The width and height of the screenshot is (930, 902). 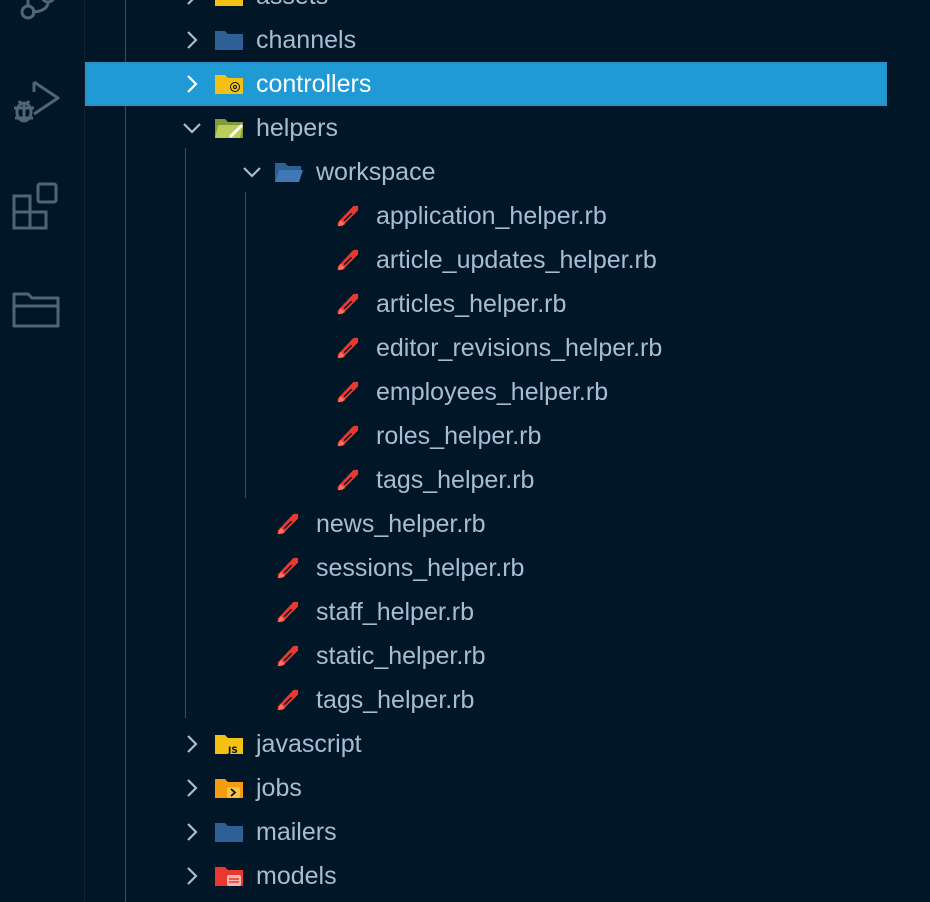 I want to click on tree-row-controllers: controllers, so click(x=486, y=84).